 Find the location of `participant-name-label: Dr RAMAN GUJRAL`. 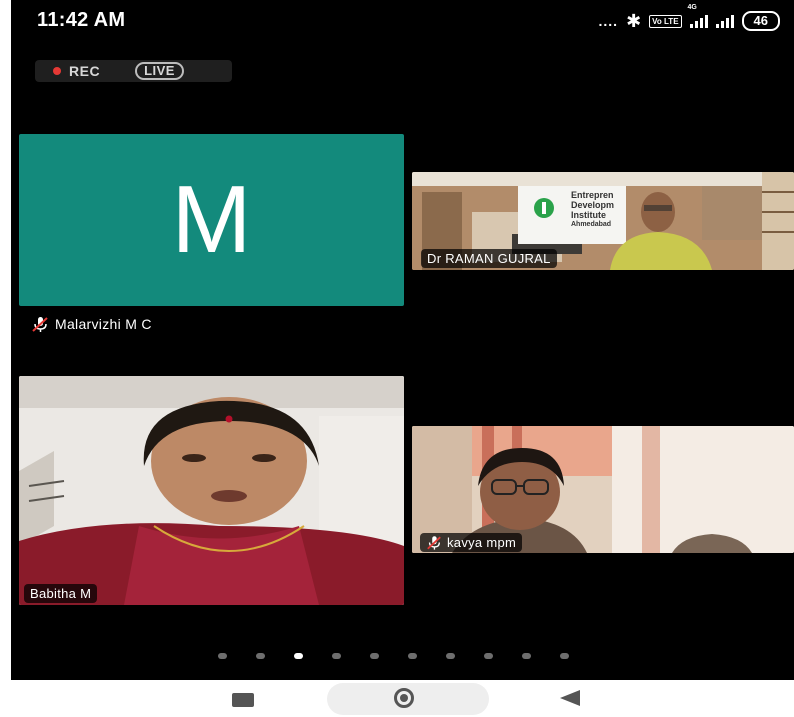

participant-name-label: Dr RAMAN GUJRAL is located at coordinates (489, 258).